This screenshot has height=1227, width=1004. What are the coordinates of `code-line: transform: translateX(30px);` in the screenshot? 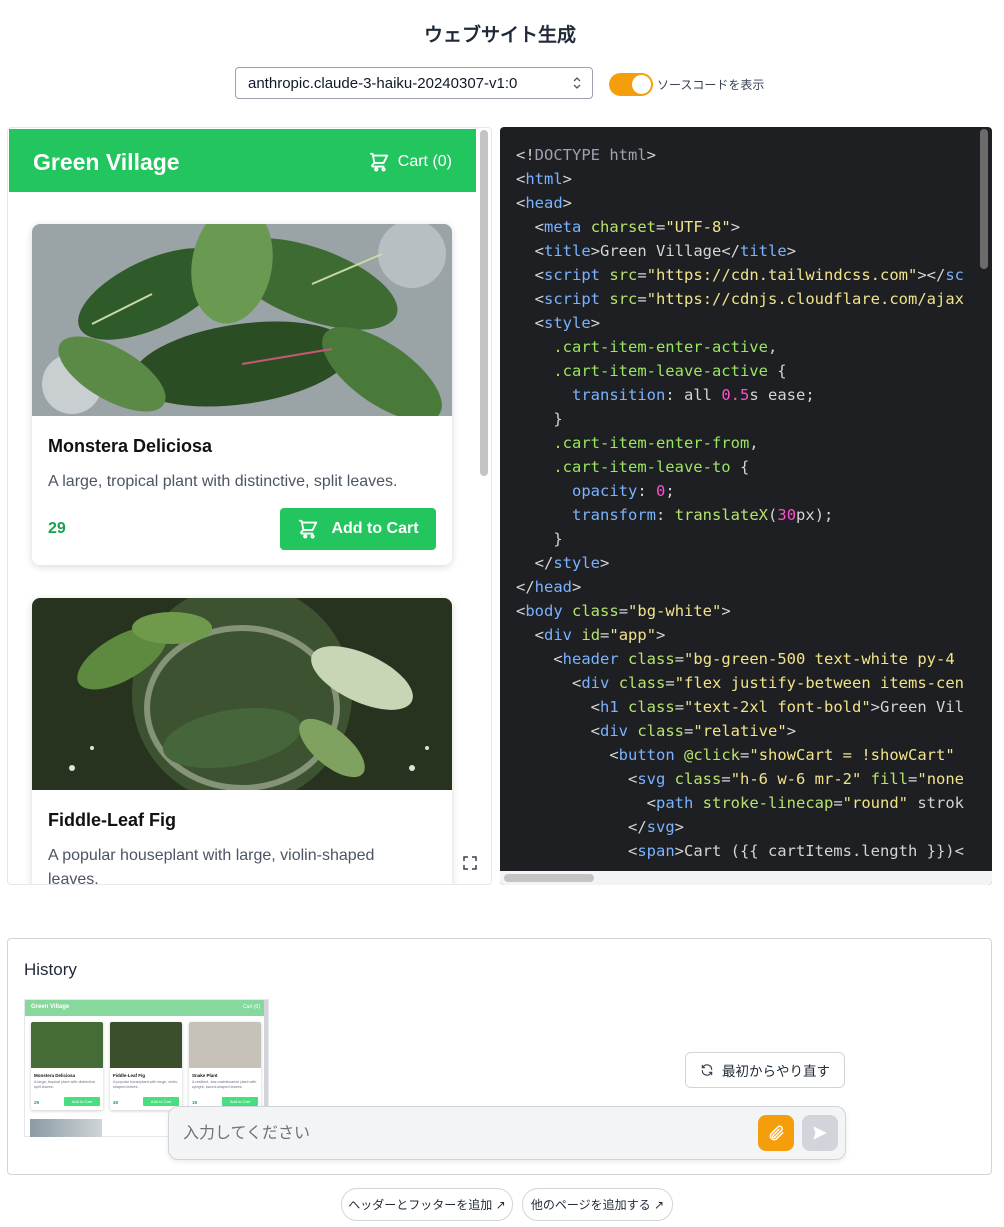 It's located at (703, 515).